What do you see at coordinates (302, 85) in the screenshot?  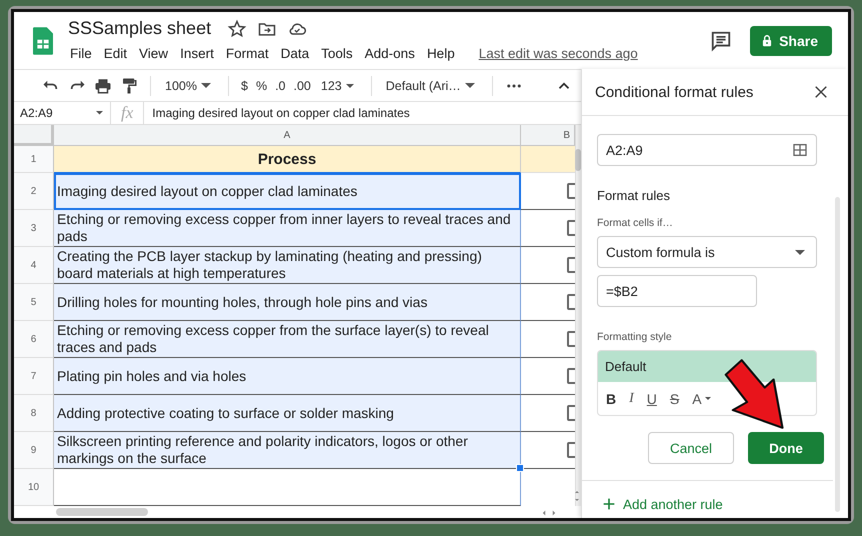 I see `increase-decimals-button: .00` at bounding box center [302, 85].